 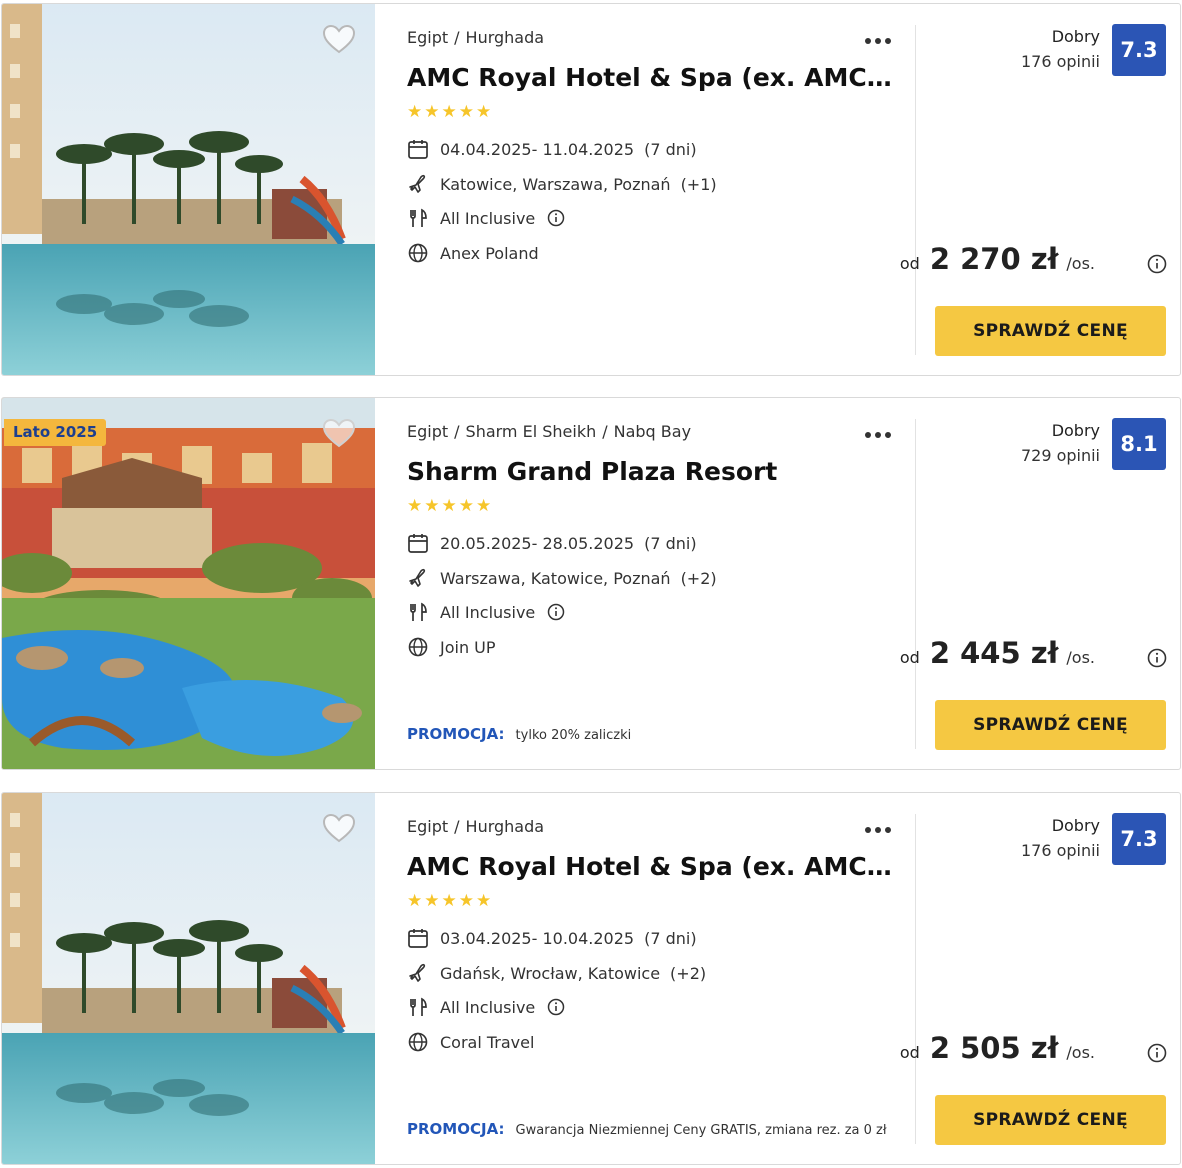 What do you see at coordinates (652, 431) in the screenshot?
I see `breadcrumb-area: Nabq Bay` at bounding box center [652, 431].